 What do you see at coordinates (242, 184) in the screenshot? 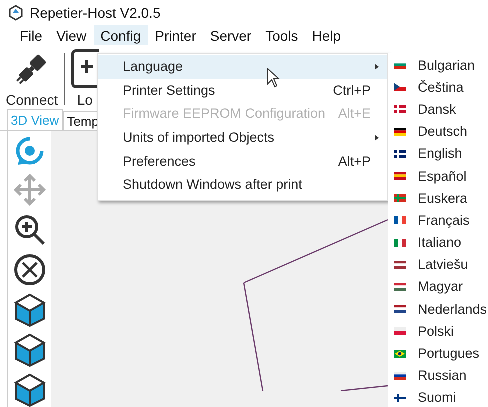
I see `menu-item: Shutdown Windows after print` at bounding box center [242, 184].